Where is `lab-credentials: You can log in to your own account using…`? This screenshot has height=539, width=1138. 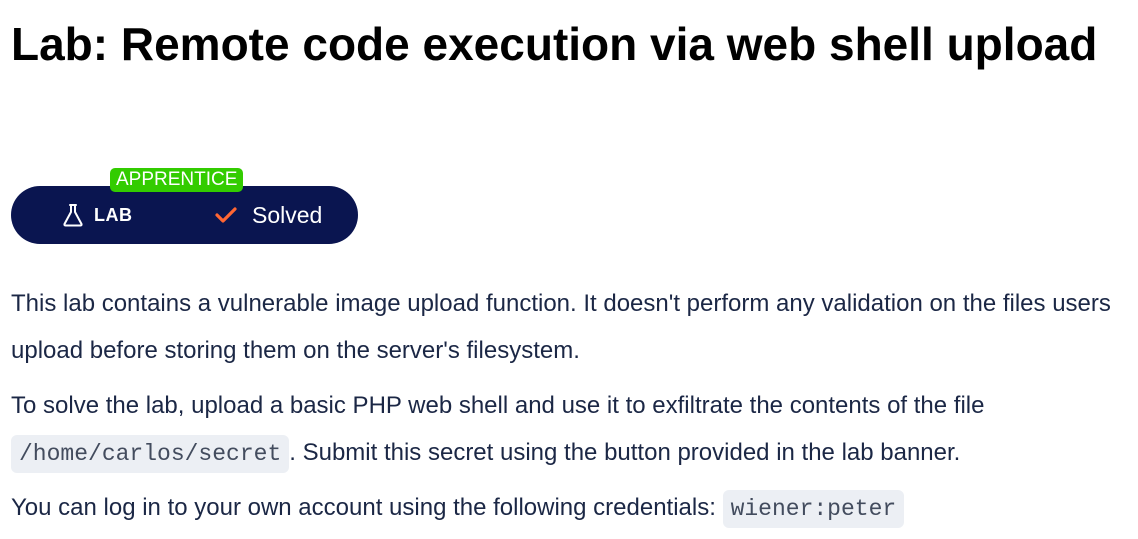
lab-credentials: You can log in to your own account using… is located at coordinates (571, 508).